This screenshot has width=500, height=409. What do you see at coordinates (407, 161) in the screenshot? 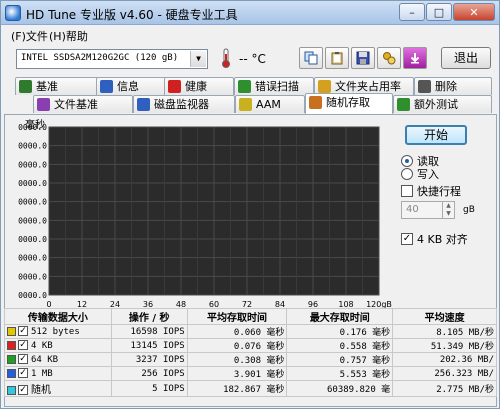
I see `read-radio` at bounding box center [407, 161].